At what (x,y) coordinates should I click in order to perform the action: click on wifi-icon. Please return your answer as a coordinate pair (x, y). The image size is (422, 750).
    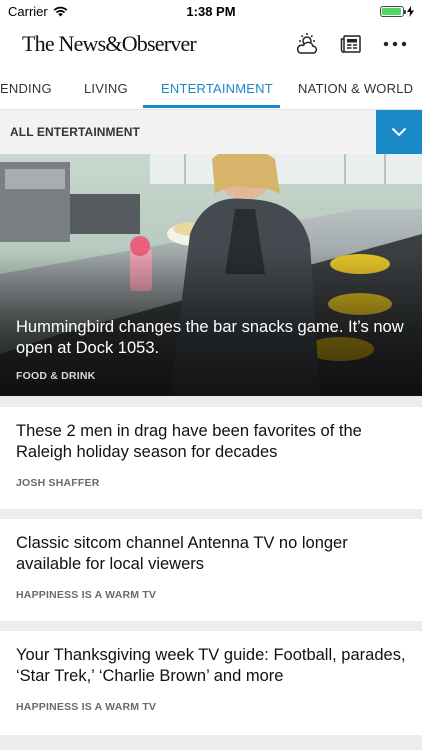
    Looking at the image, I should click on (60, 11).